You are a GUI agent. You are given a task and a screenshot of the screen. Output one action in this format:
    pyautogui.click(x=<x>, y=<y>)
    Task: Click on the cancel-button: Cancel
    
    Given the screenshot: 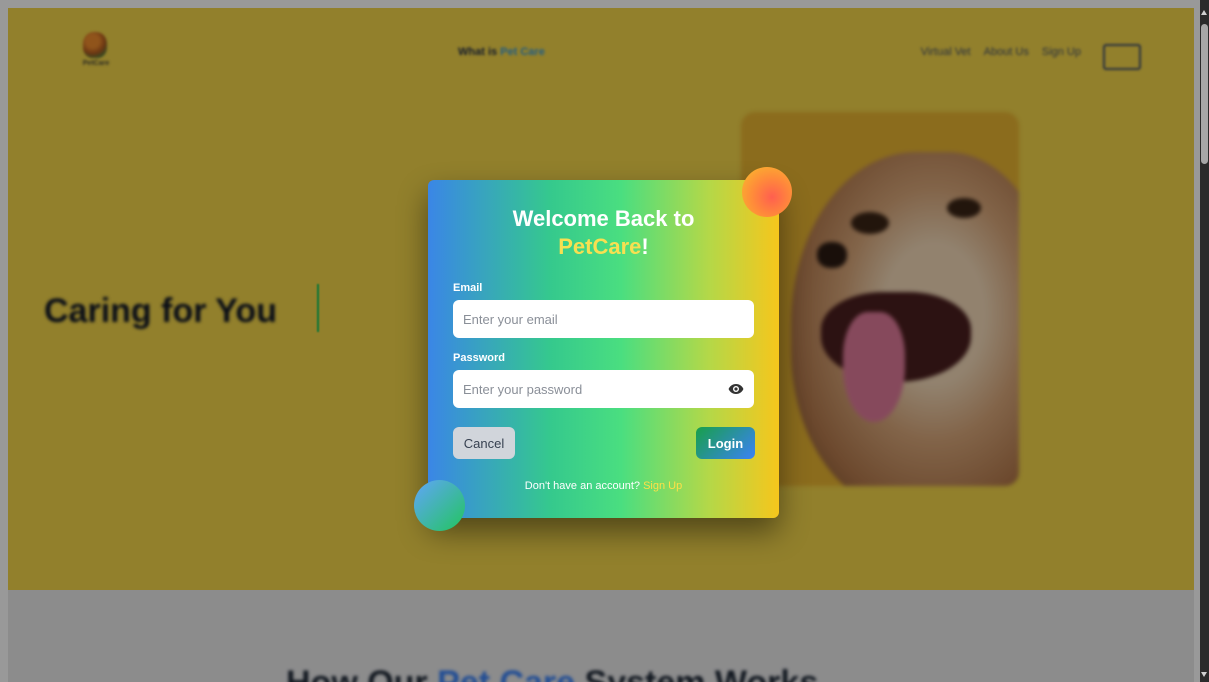 What is the action you would take?
    pyautogui.click(x=484, y=443)
    